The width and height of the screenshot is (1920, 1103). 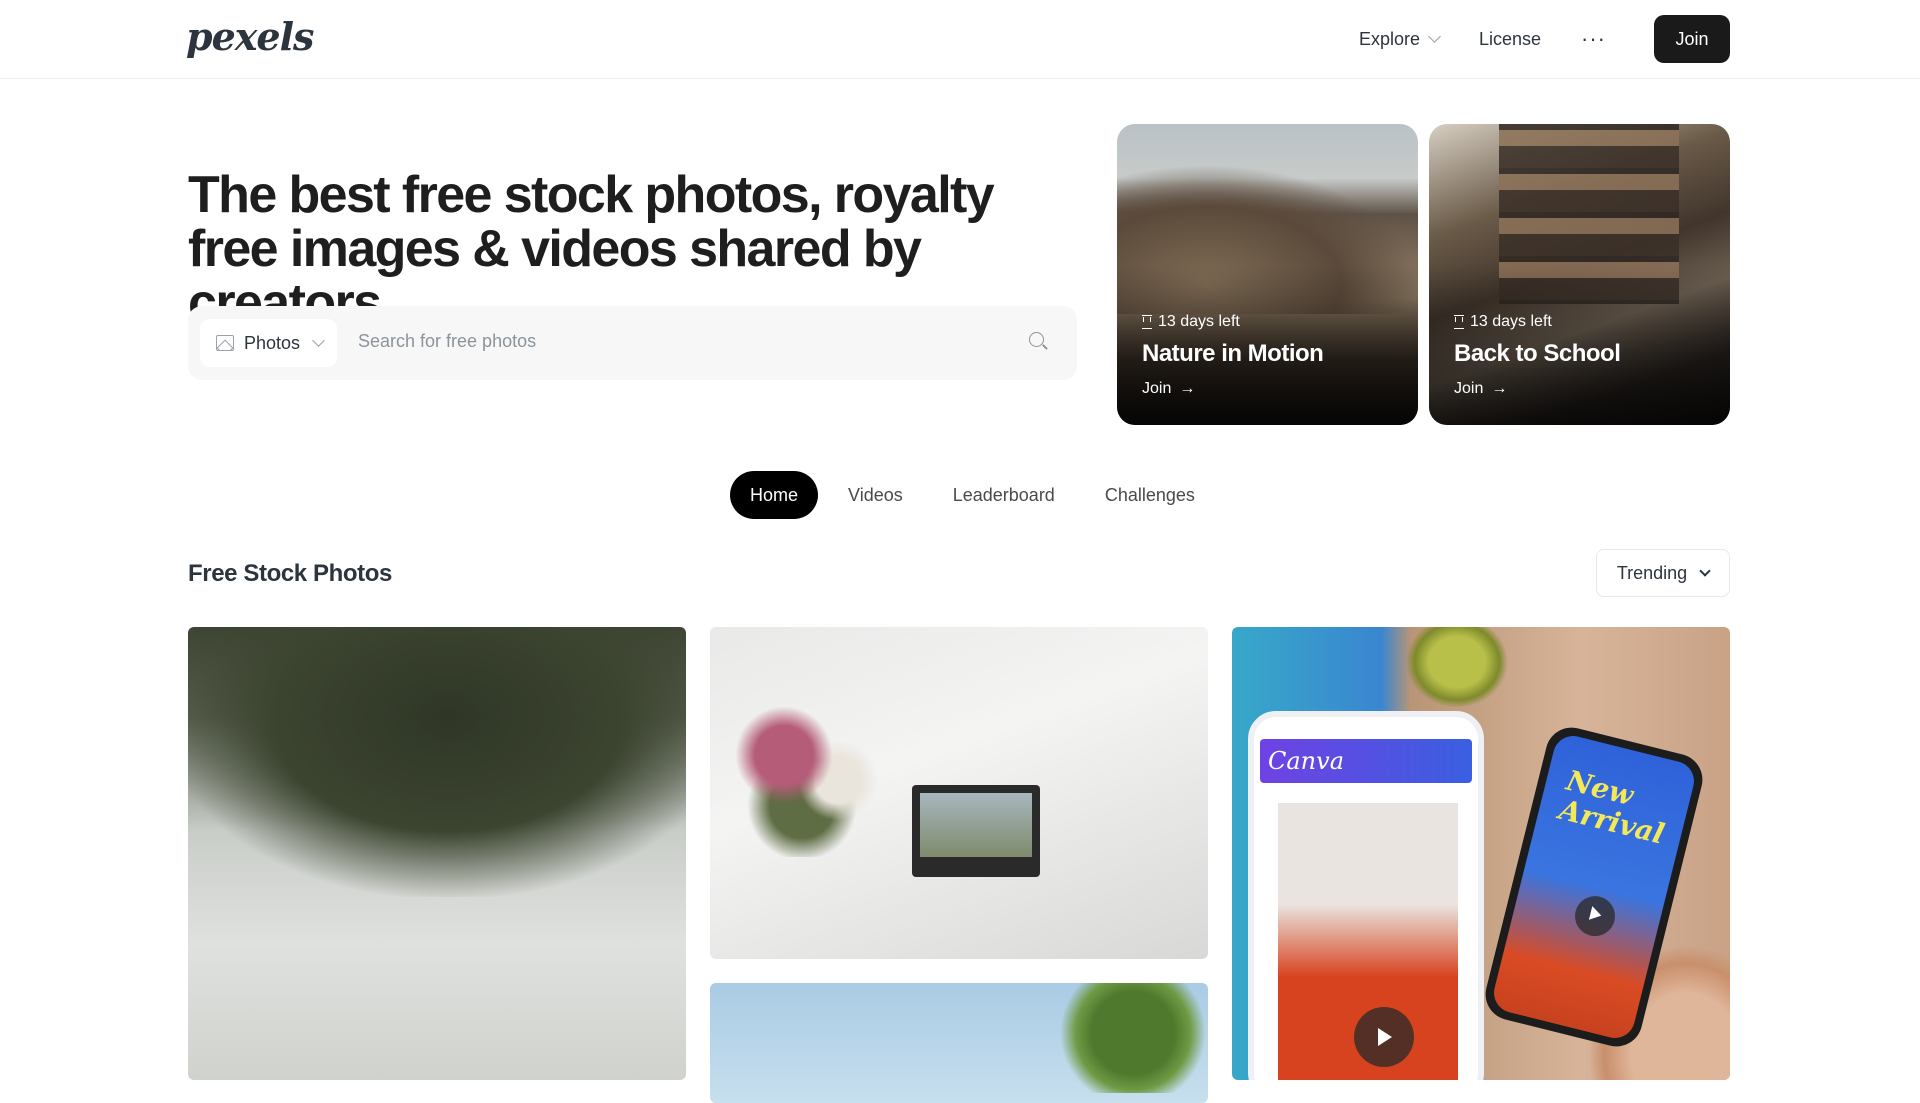 I want to click on sort-dropdown: Trending, so click(x=1663, y=573).